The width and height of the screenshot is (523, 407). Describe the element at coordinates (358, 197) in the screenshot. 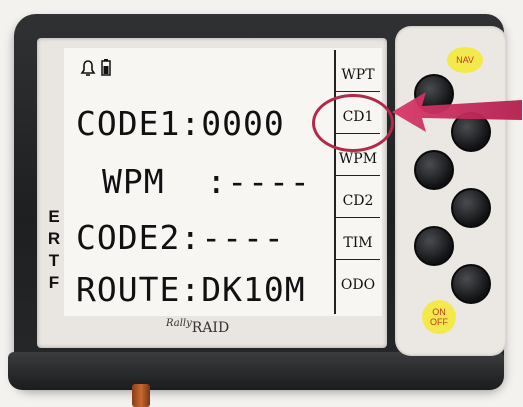

I see `softkey-cd2: CD2` at that location.